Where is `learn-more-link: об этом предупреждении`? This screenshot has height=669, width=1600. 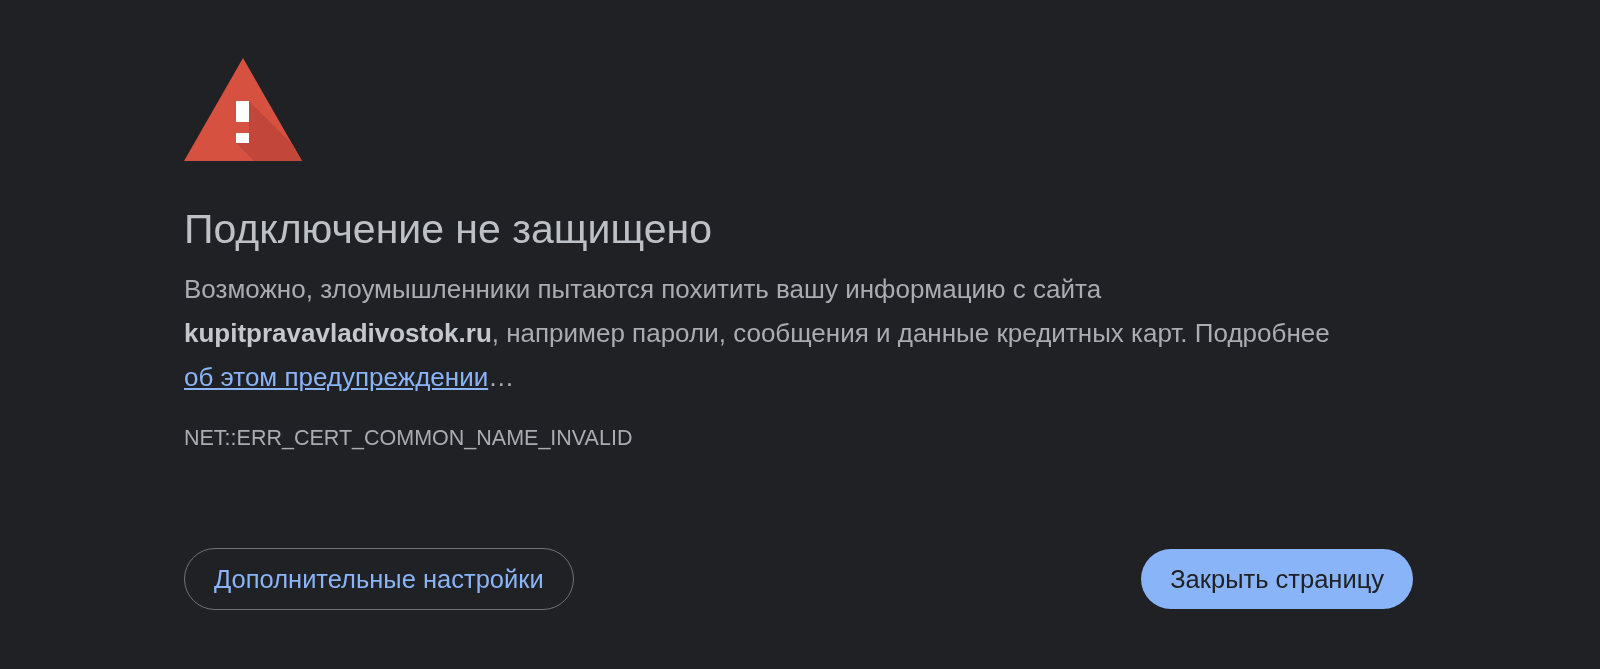 learn-more-link: об этом предупреждении is located at coordinates (336, 377).